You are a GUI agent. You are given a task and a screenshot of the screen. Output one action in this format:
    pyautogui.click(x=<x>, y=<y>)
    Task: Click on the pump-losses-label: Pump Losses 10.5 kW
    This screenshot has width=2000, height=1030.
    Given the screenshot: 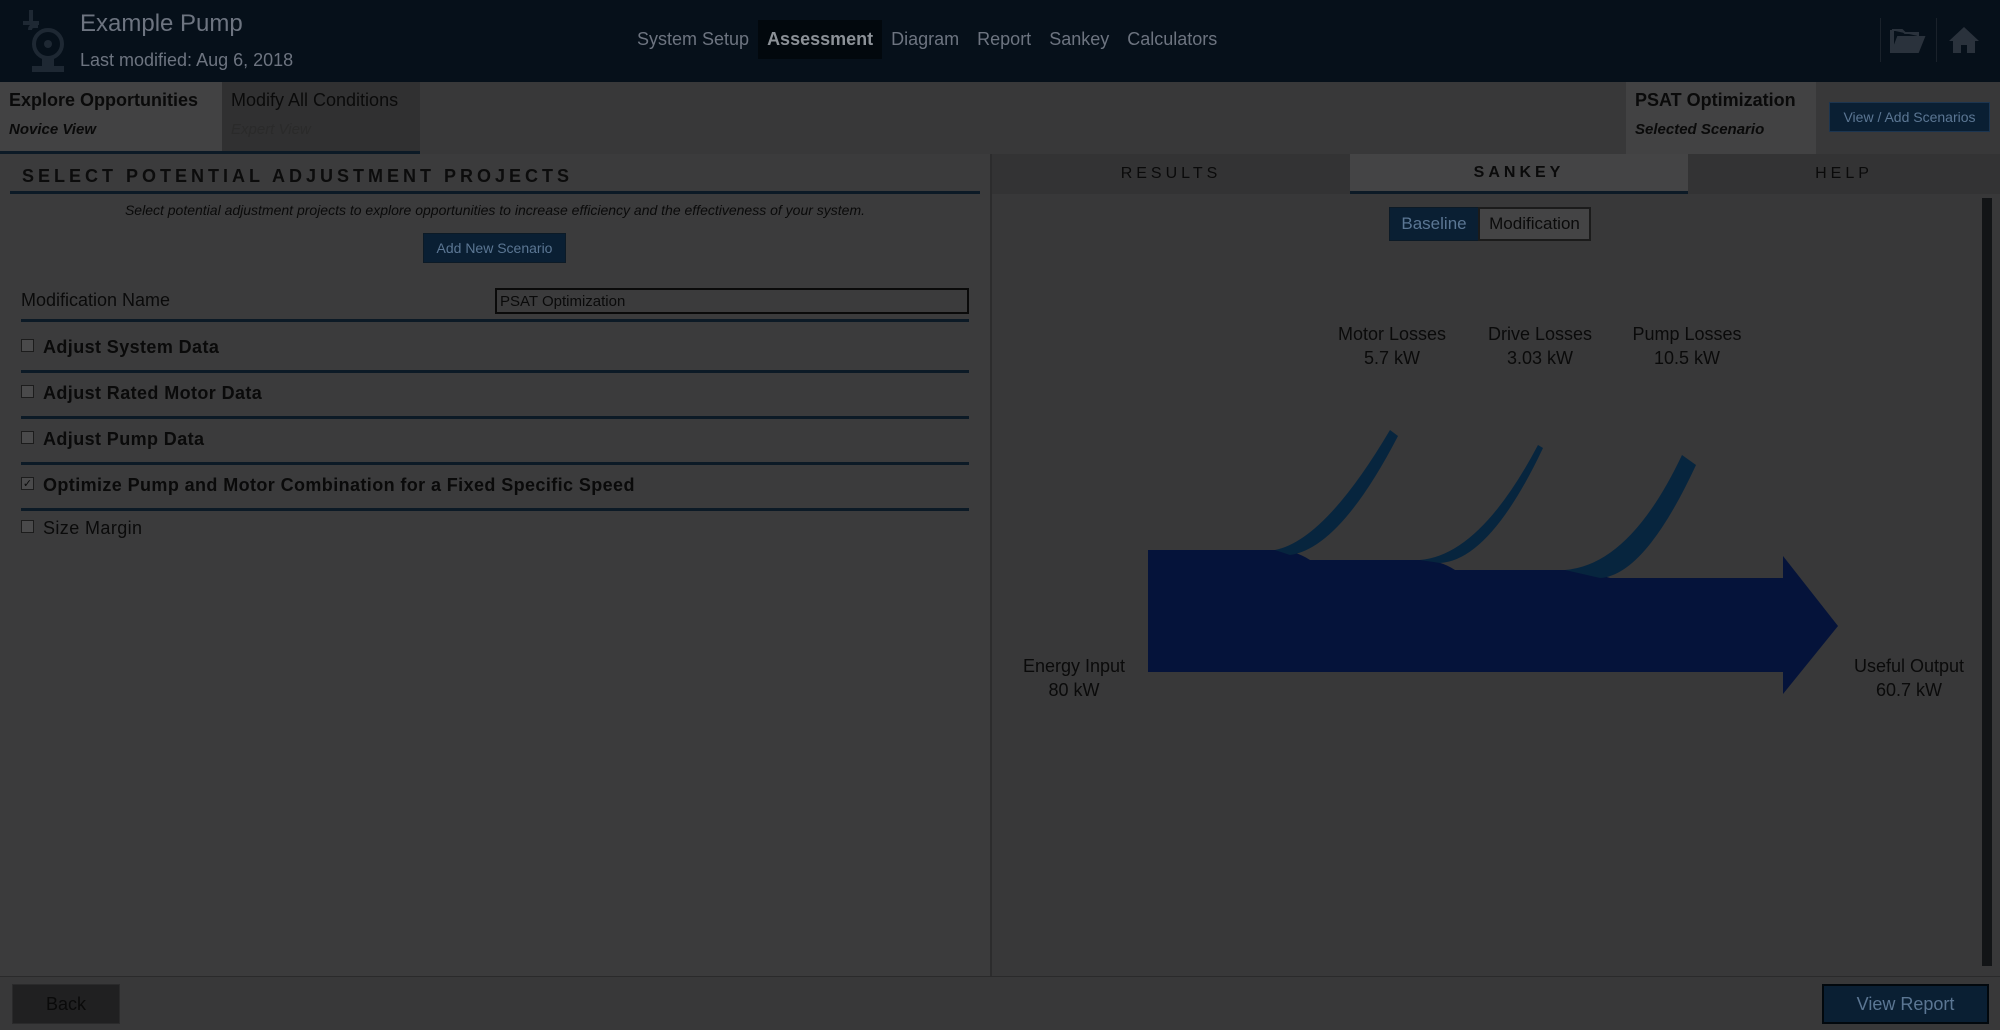 What is the action you would take?
    pyautogui.click(x=1687, y=346)
    